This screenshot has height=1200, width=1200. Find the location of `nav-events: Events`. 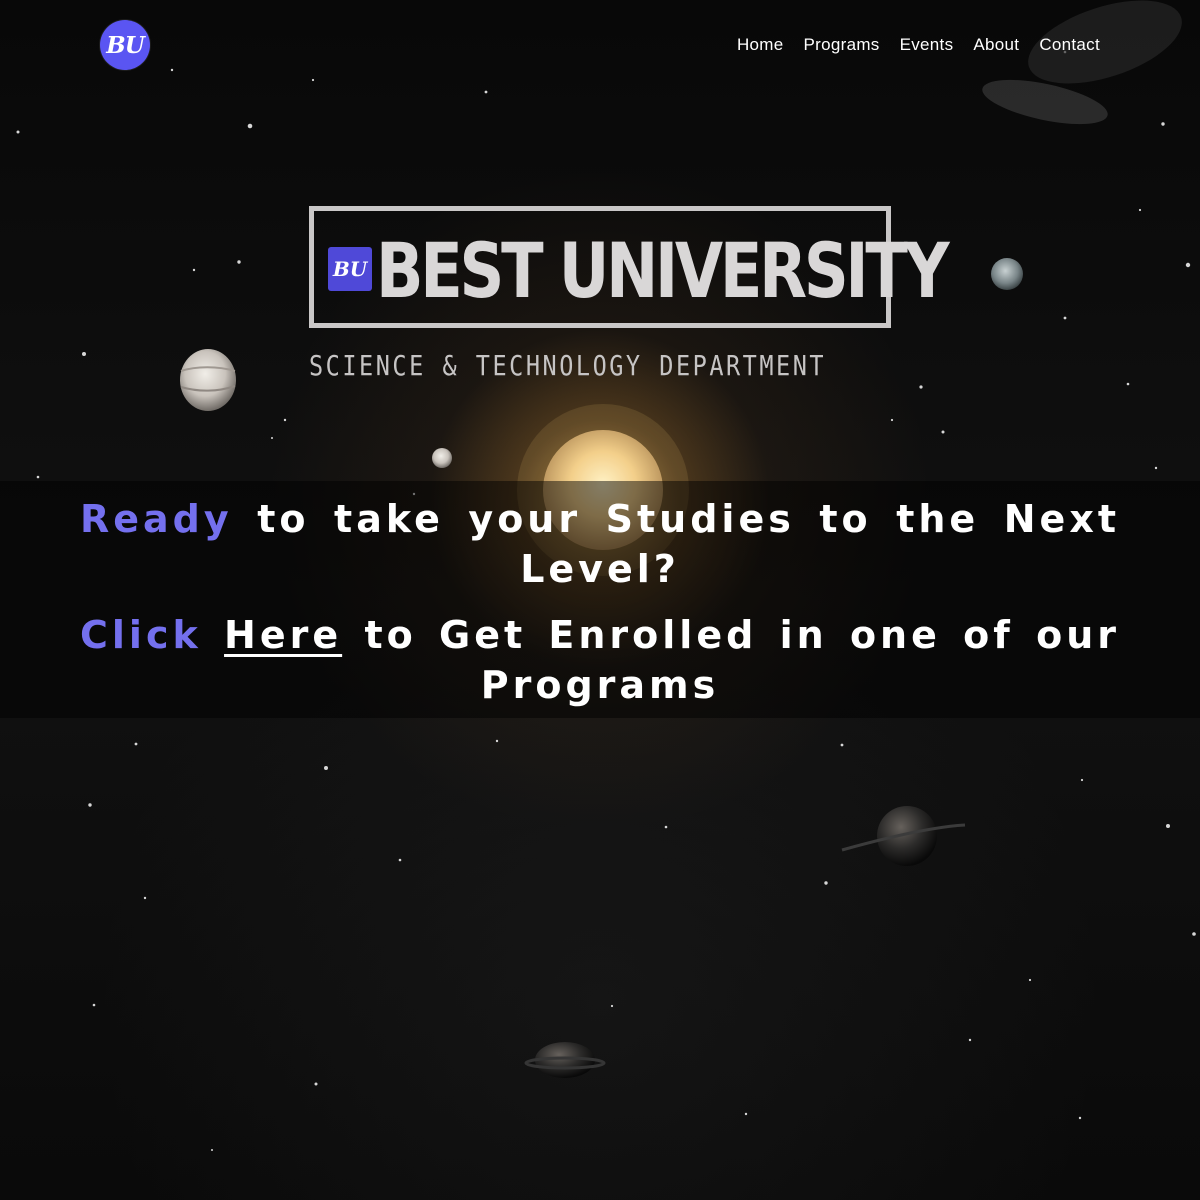

nav-events: Events is located at coordinates (927, 45).